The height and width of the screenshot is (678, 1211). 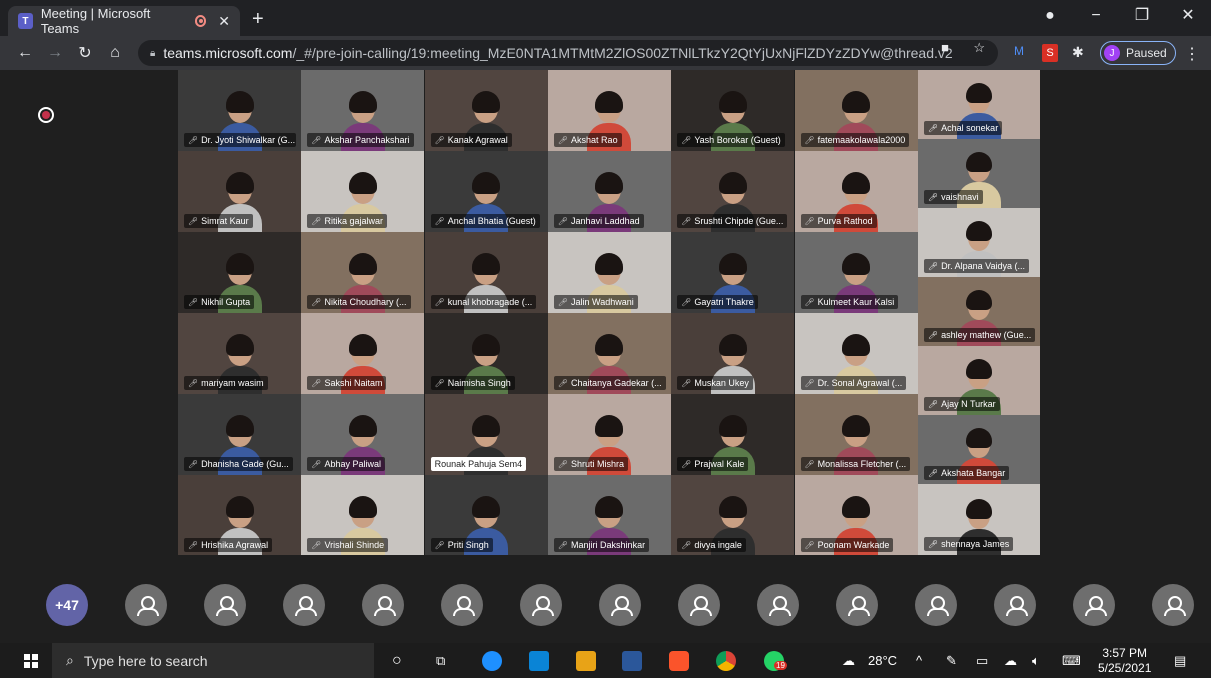 I want to click on battery-icon: ▭, so click(x=982, y=660).